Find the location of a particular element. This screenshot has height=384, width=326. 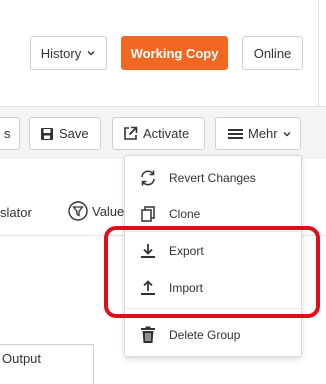

working-copy-button: Working Copy is located at coordinates (174, 53).